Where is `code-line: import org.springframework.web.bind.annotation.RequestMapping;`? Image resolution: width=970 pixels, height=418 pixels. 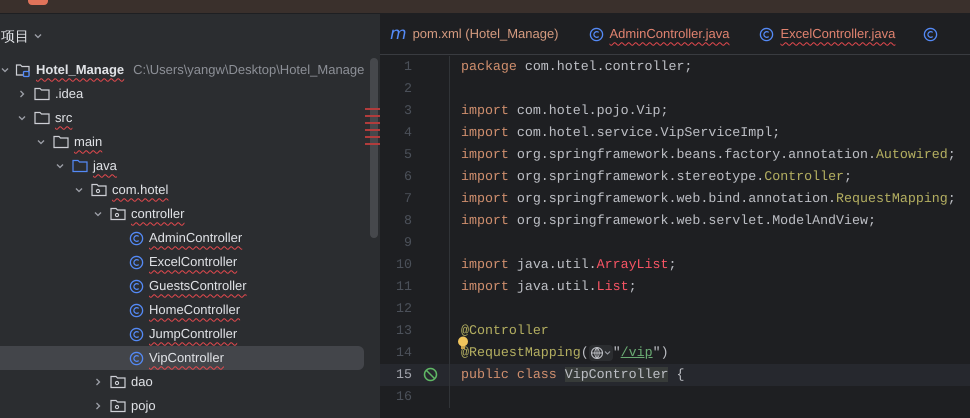 code-line: import org.springframework.web.bind.annotation.RequestMapping; is located at coordinates (708, 199).